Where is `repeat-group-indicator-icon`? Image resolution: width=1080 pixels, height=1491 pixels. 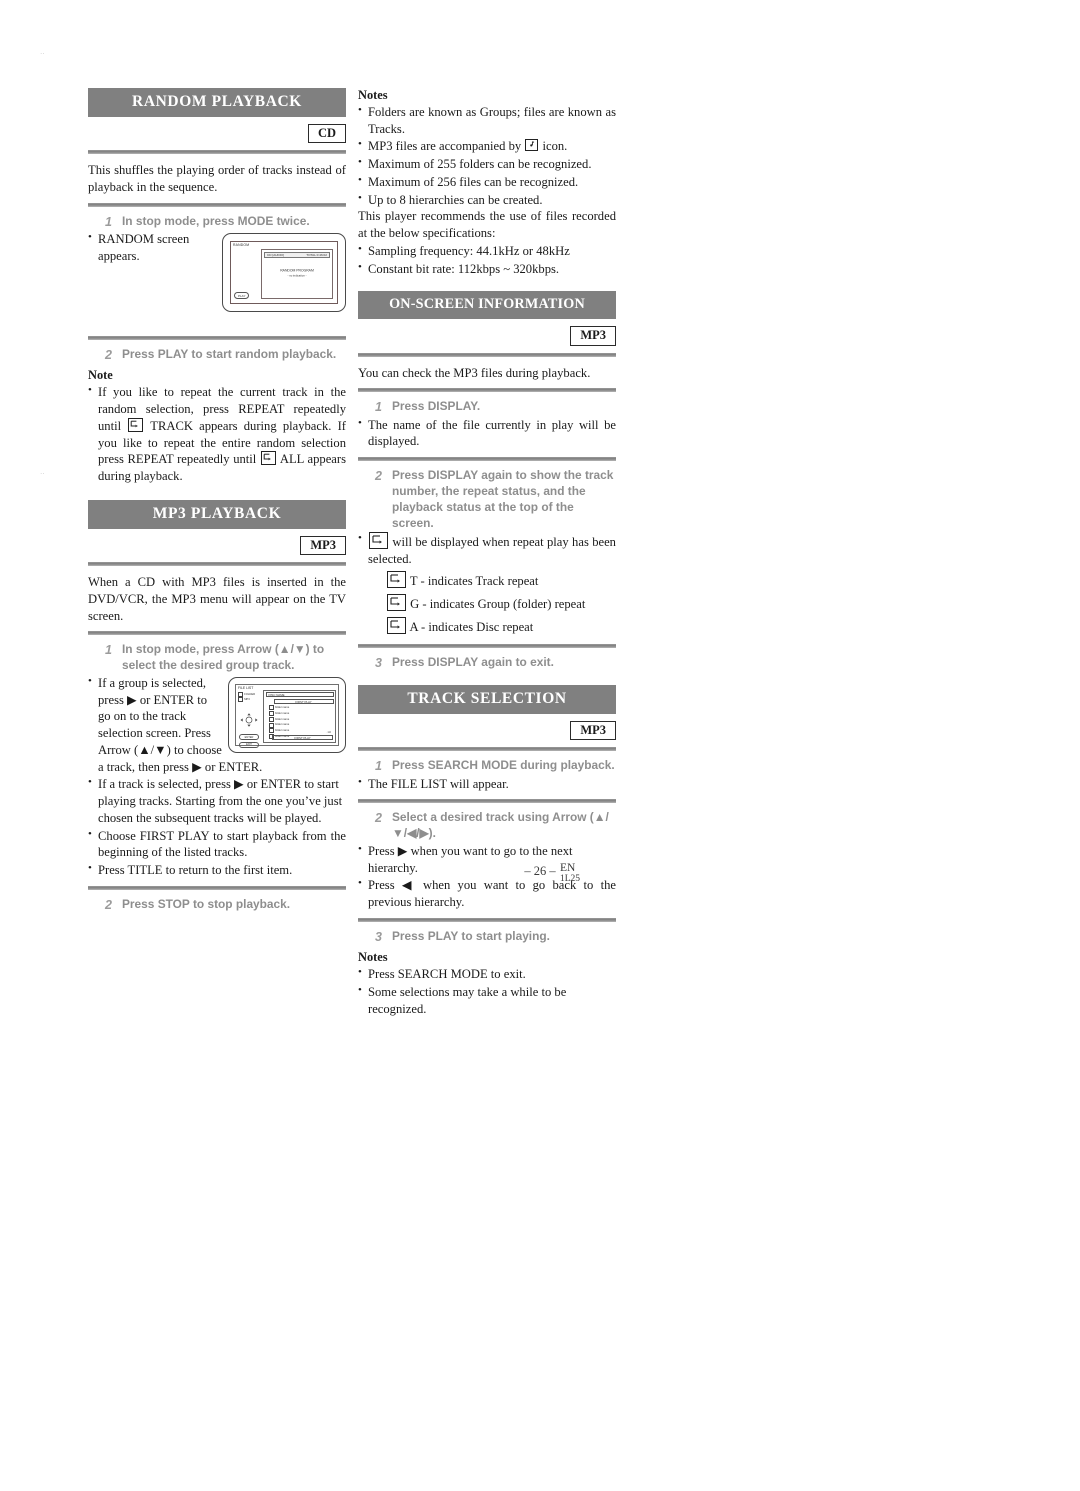 repeat-group-indicator-icon is located at coordinates (396, 602).